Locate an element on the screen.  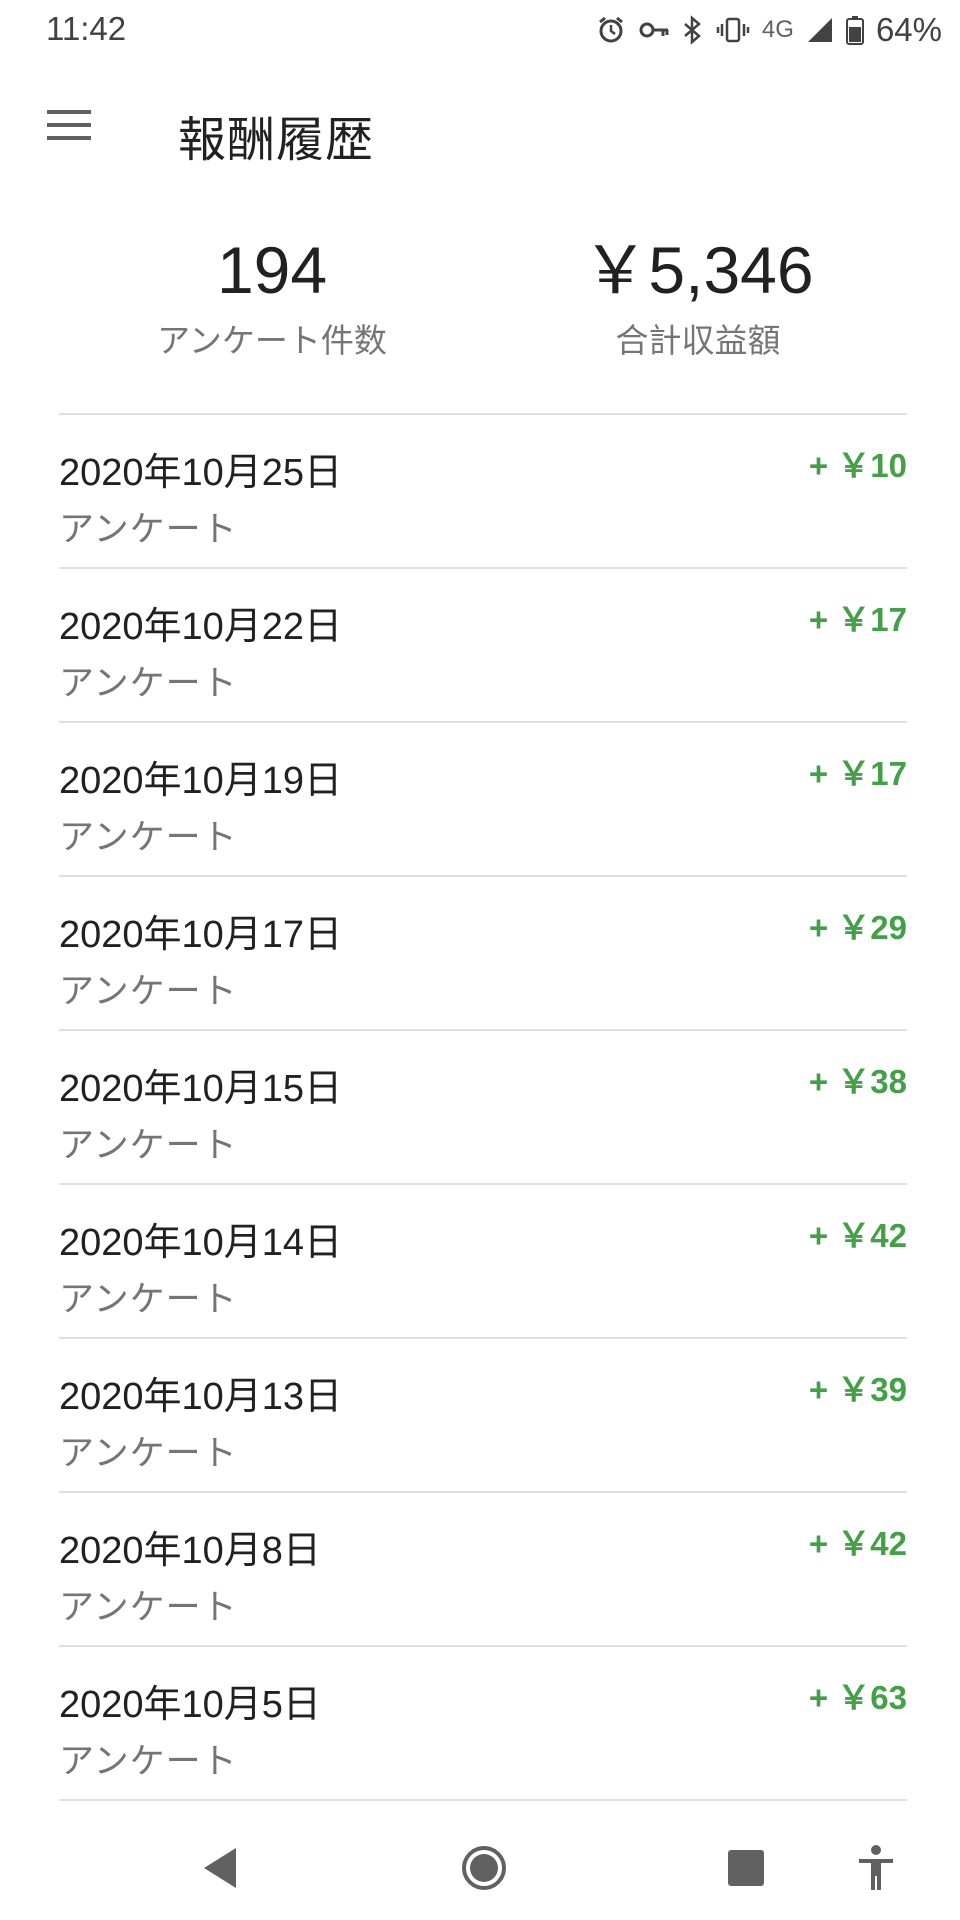
back-icon is located at coordinates (220, 1870).